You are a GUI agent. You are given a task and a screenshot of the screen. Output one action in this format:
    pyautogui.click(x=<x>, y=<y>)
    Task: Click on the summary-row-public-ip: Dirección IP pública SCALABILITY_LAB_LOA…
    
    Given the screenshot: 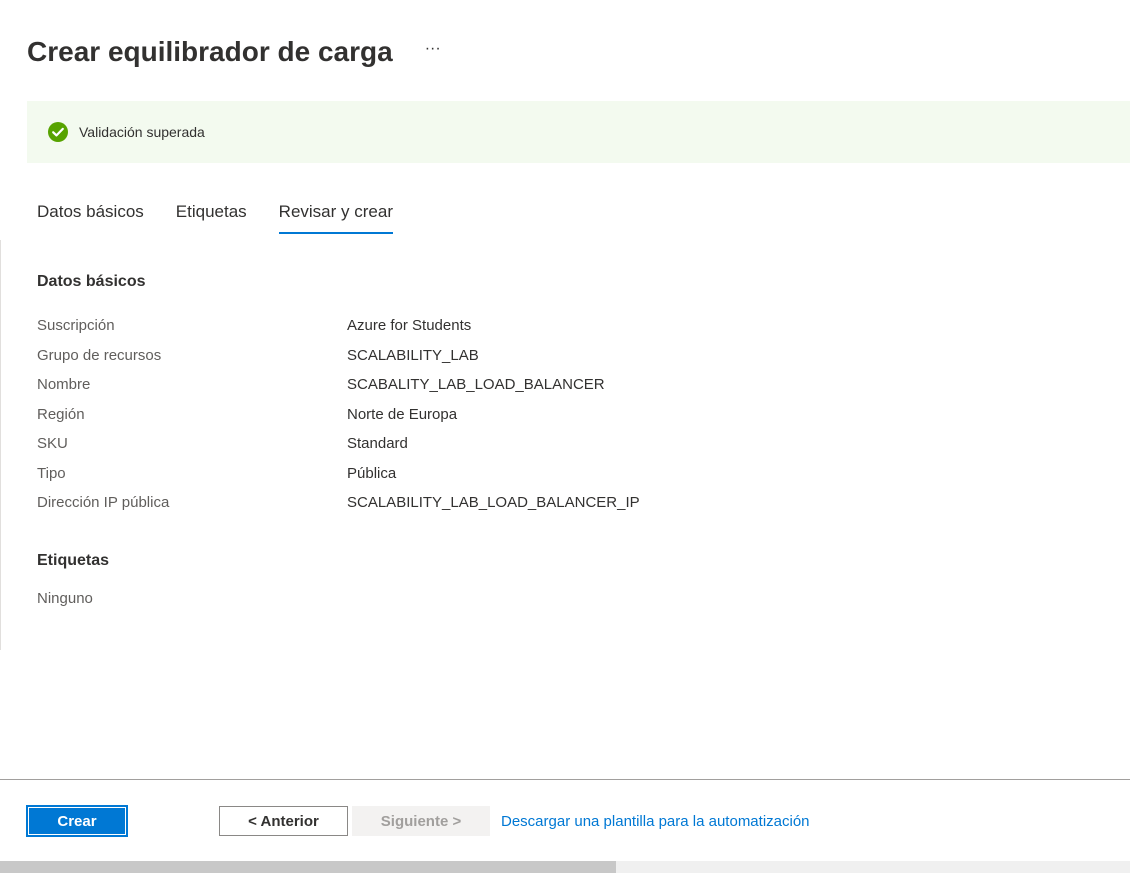 What is the action you would take?
    pyautogui.click(x=487, y=503)
    